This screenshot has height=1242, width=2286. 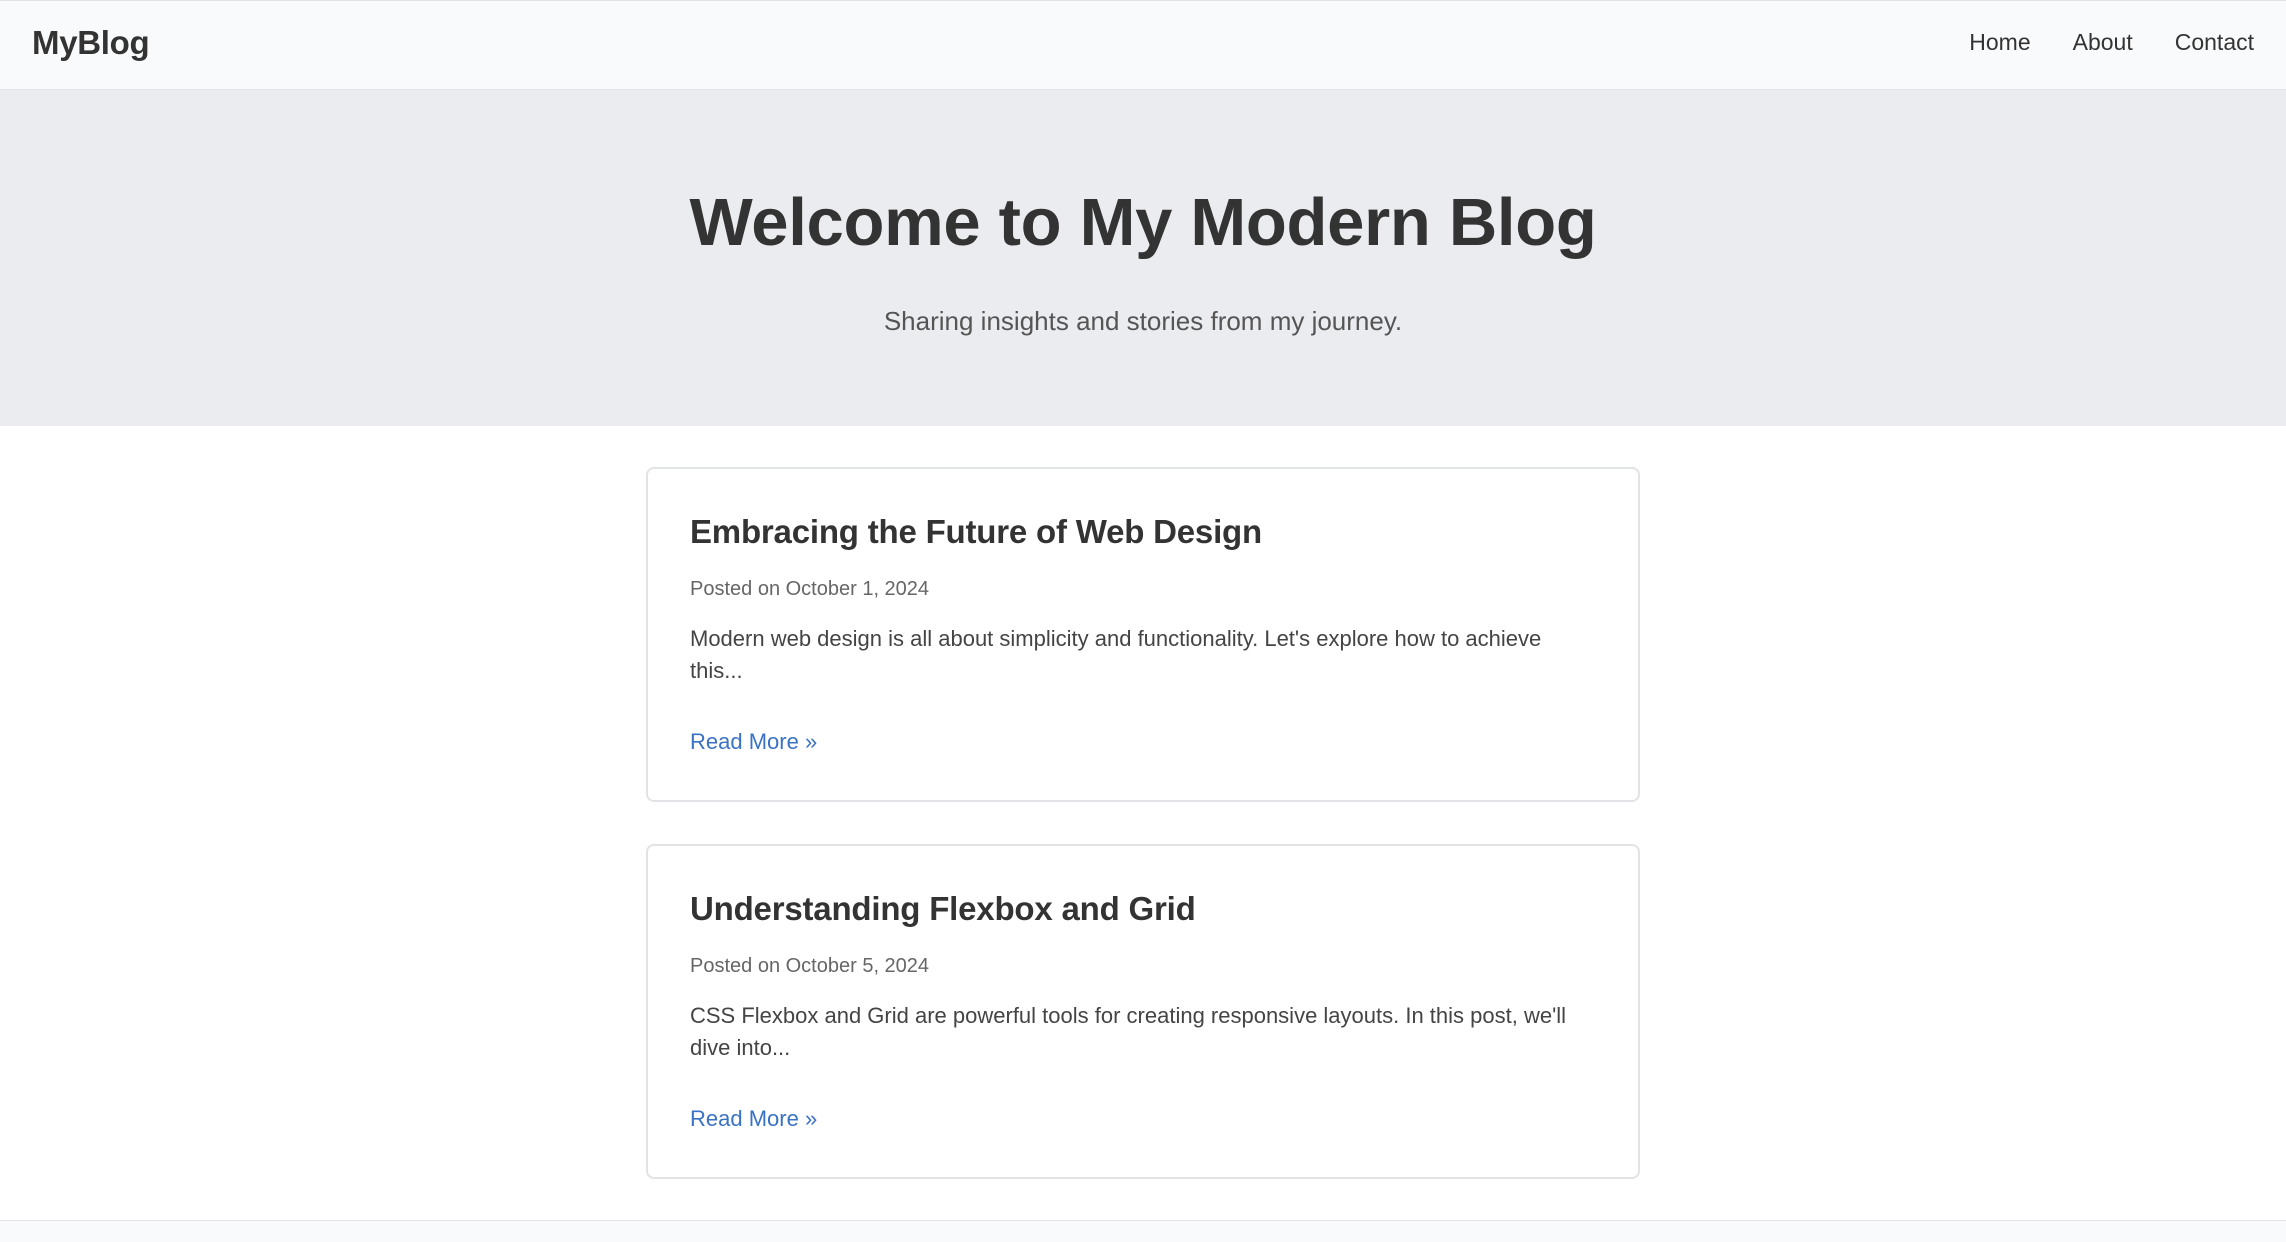 What do you see at coordinates (976, 532) in the screenshot?
I see `post-title: Embracing the Future of Web Design` at bounding box center [976, 532].